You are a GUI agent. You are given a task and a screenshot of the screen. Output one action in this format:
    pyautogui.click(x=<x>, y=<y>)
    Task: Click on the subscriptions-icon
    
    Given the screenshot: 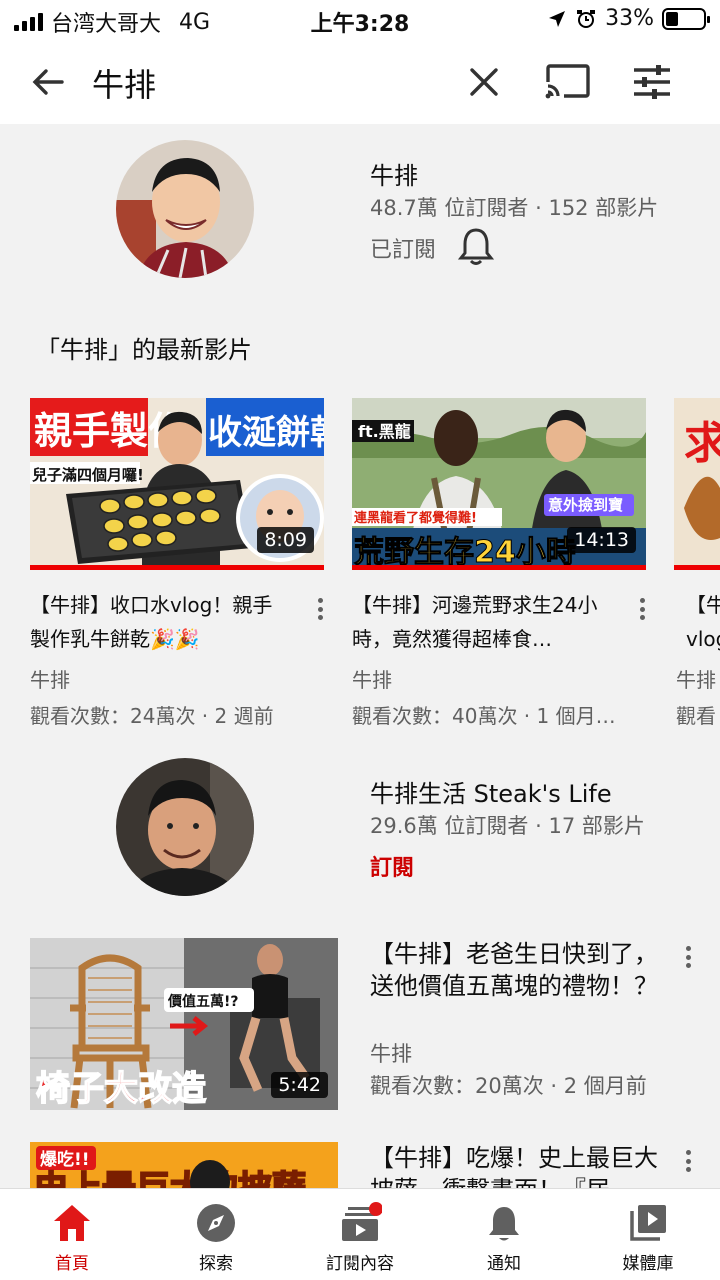 What is the action you would take?
    pyautogui.click(x=362, y=1221)
    